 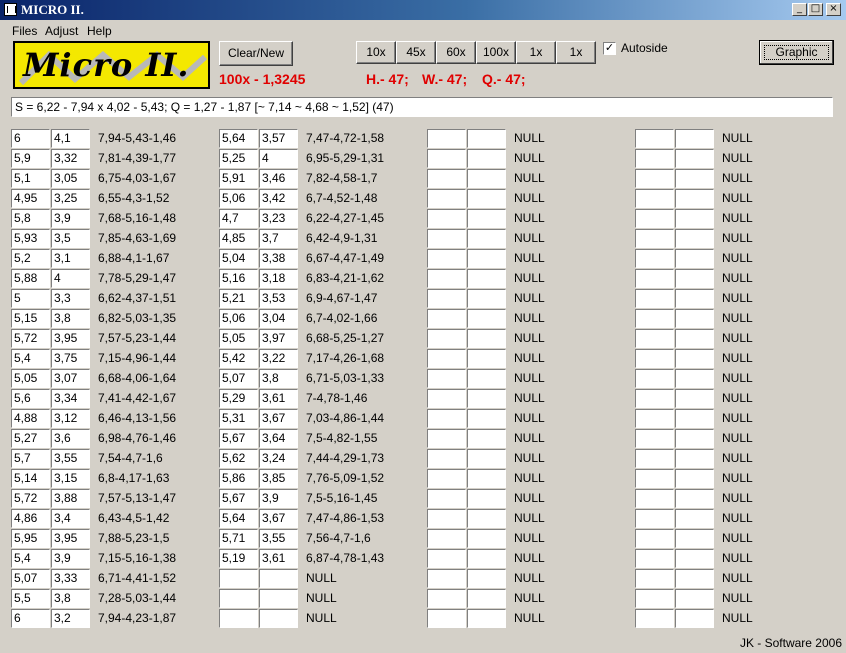 I want to click on value-b-field: 3,12, so click(x=70, y=418).